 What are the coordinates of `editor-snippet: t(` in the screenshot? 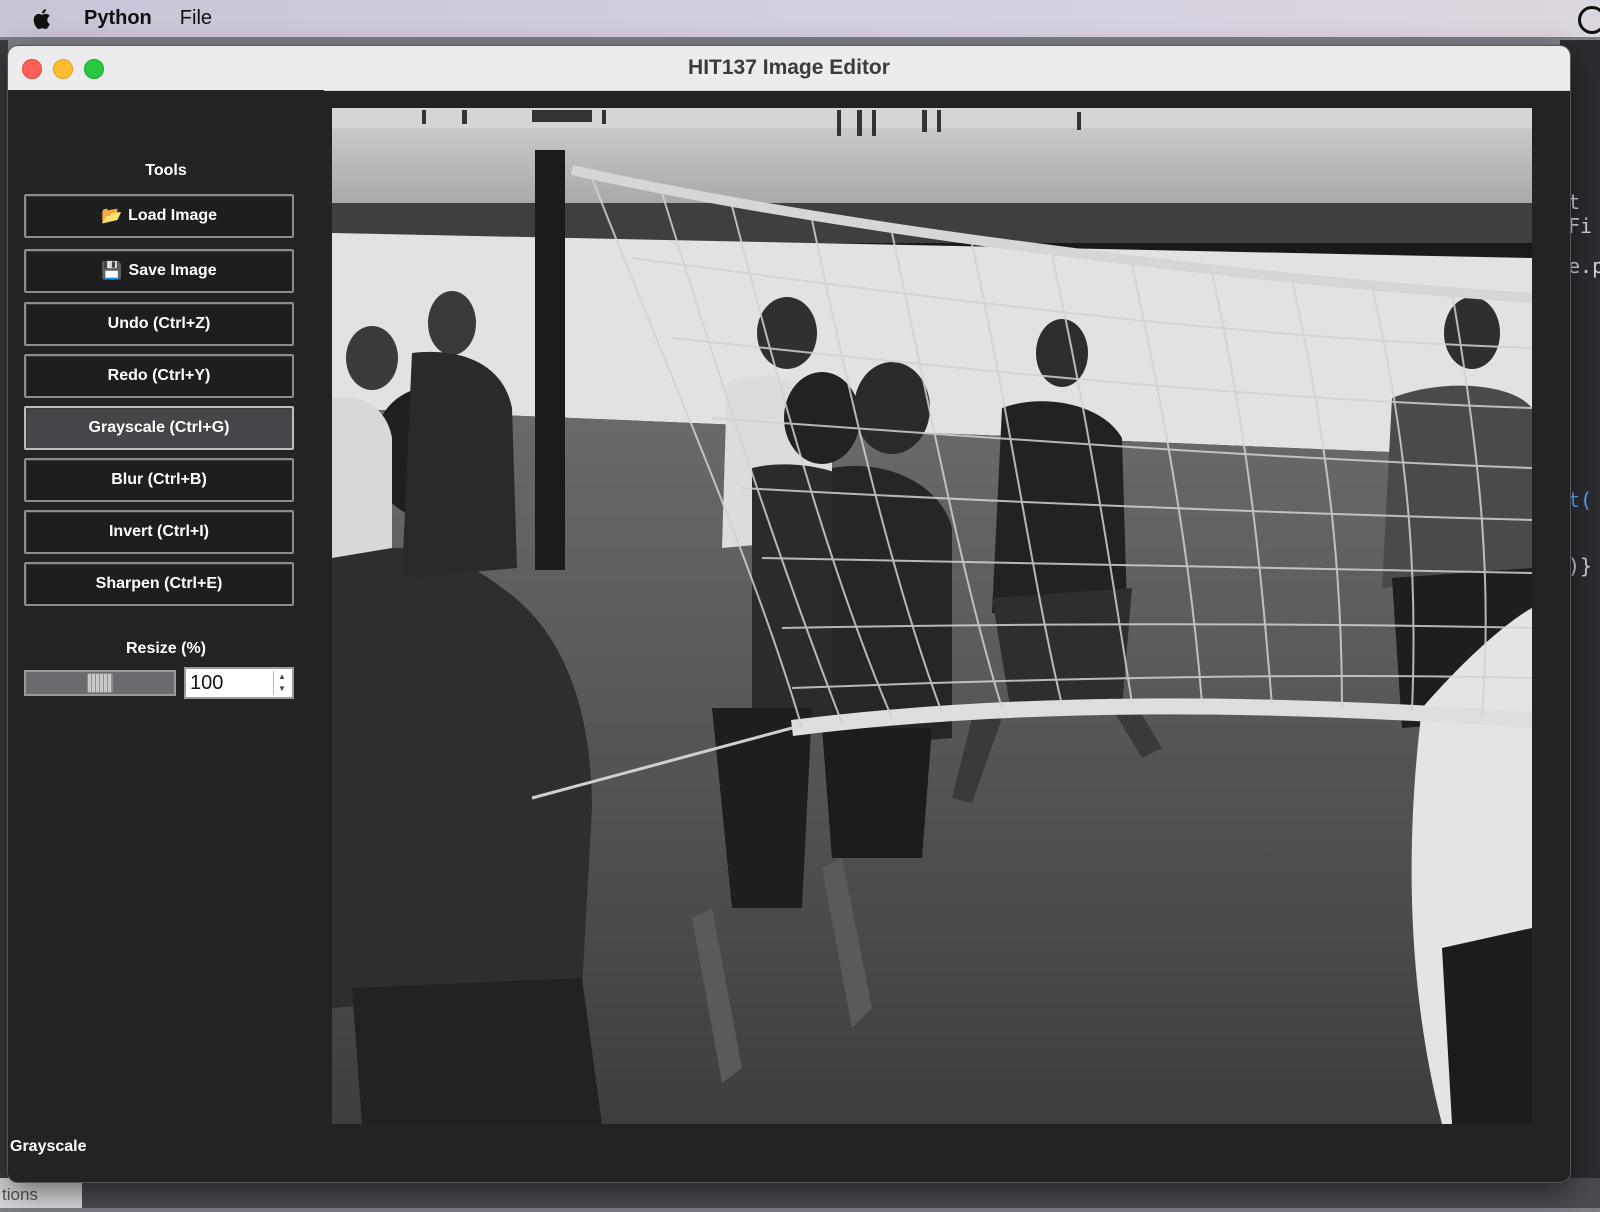 It's located at (1580, 500).